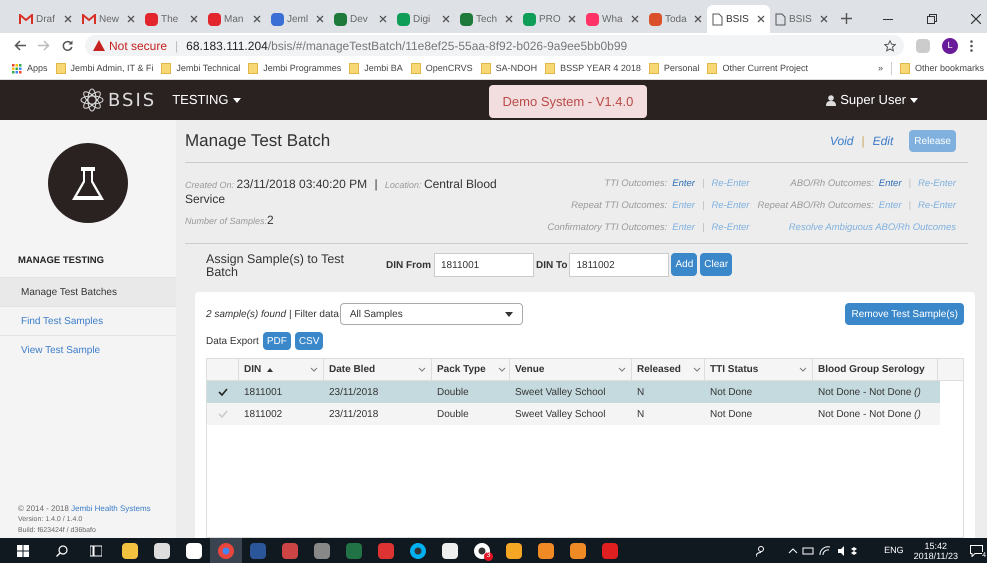 The image size is (987, 563). Describe the element at coordinates (976, 550) in the screenshot. I see `notification-icon` at that location.